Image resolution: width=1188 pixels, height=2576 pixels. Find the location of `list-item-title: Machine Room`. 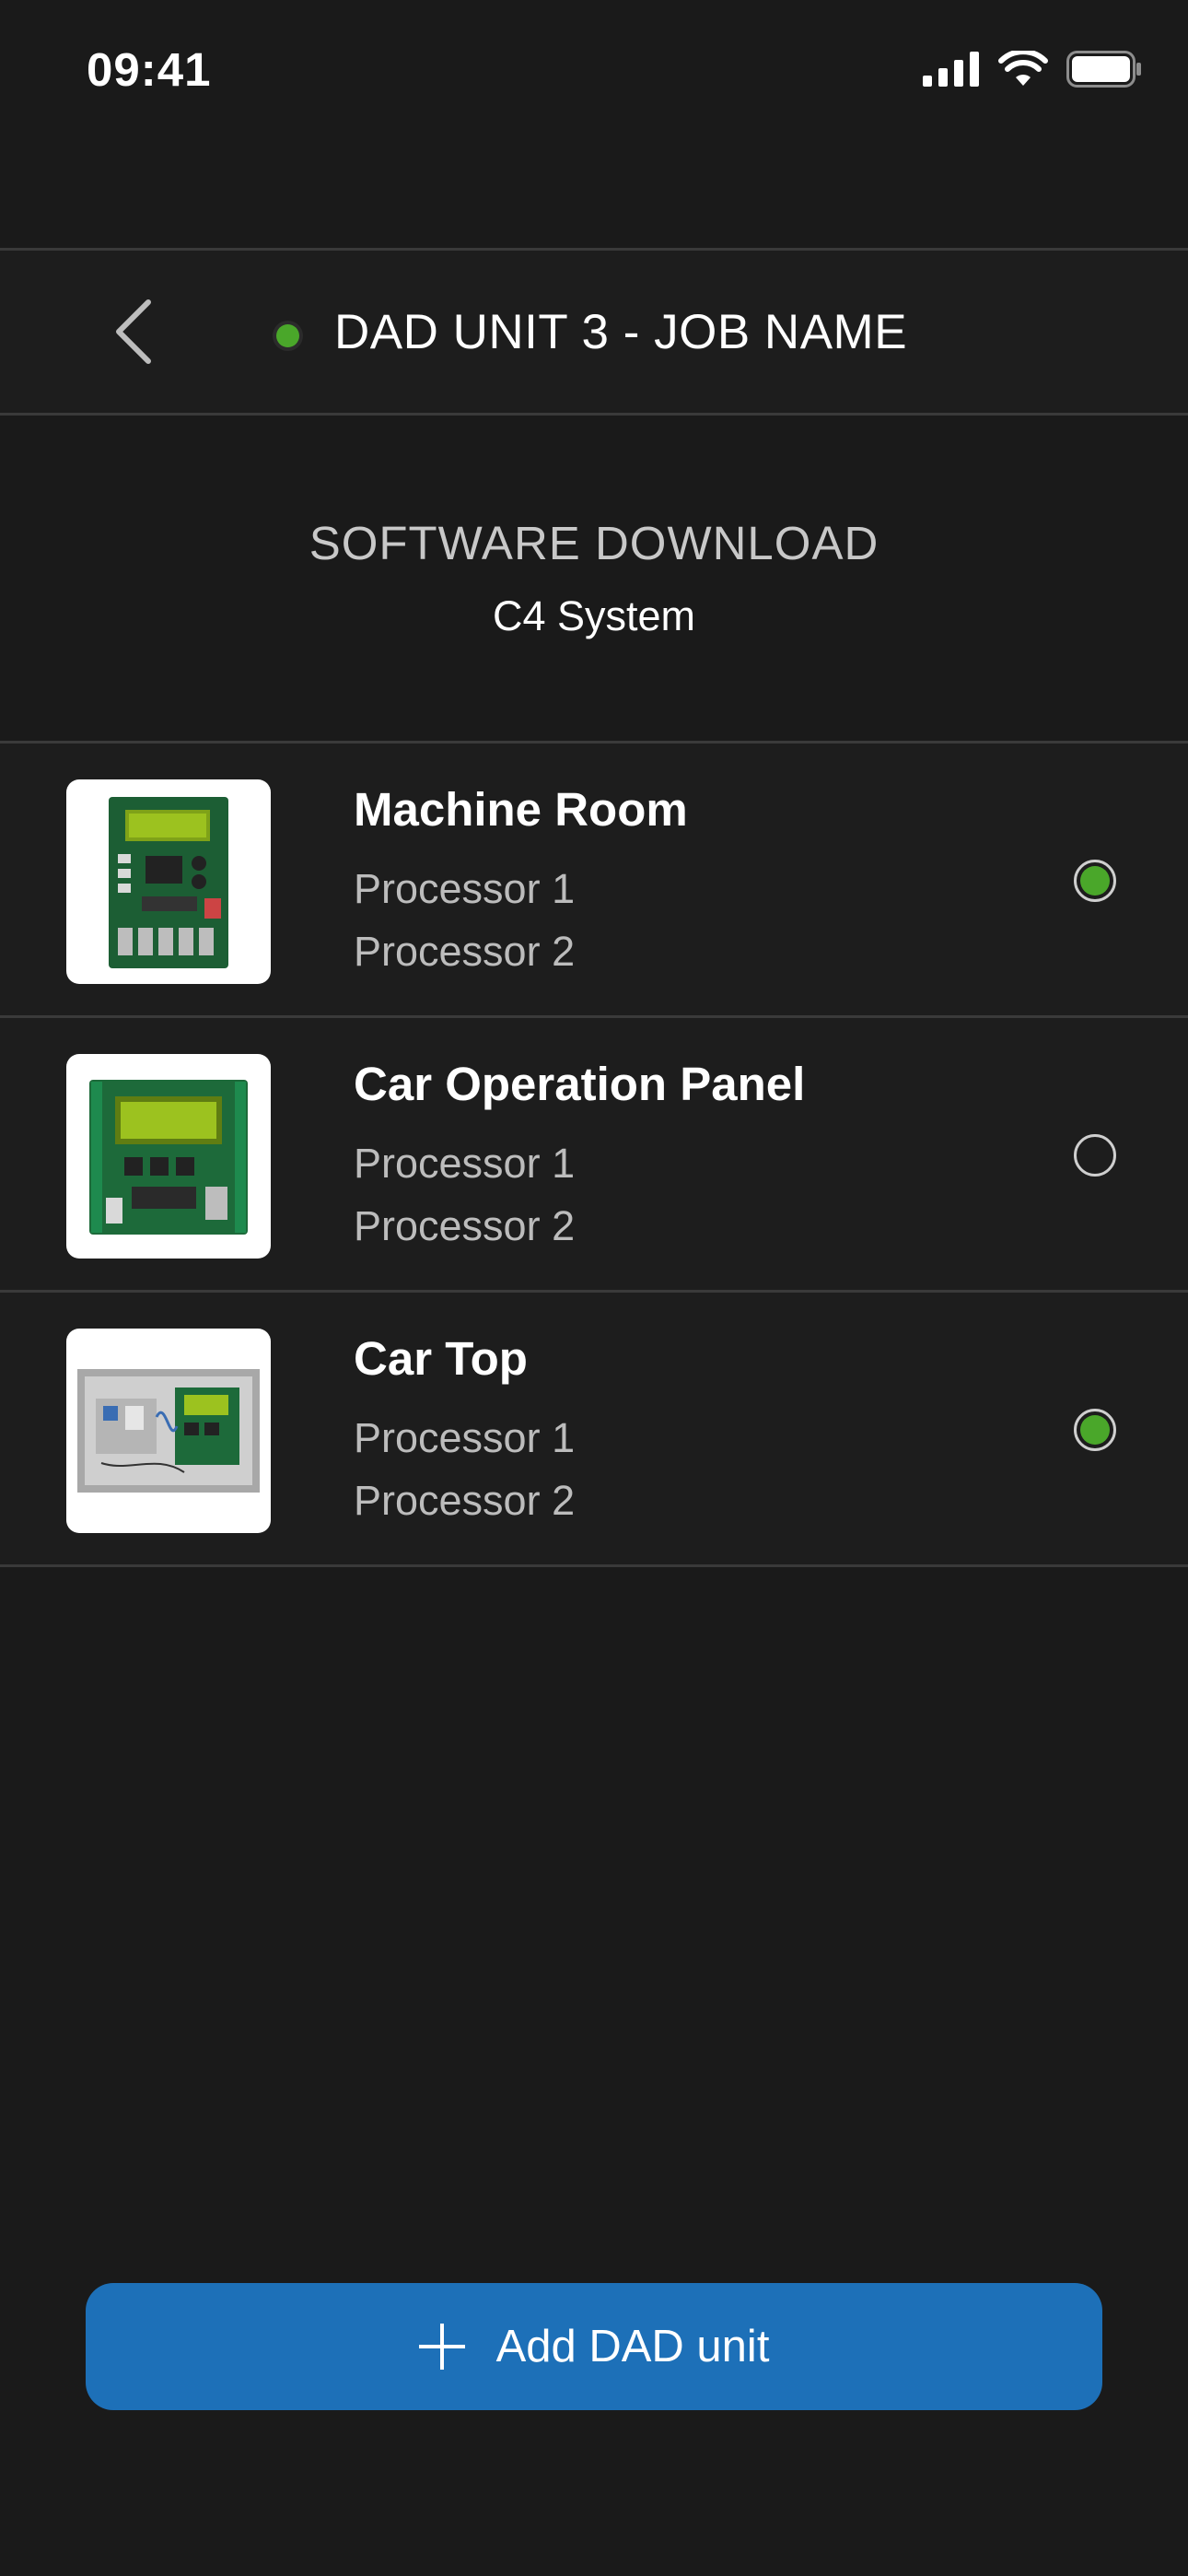

list-item-title: Machine Room is located at coordinates (521, 809).